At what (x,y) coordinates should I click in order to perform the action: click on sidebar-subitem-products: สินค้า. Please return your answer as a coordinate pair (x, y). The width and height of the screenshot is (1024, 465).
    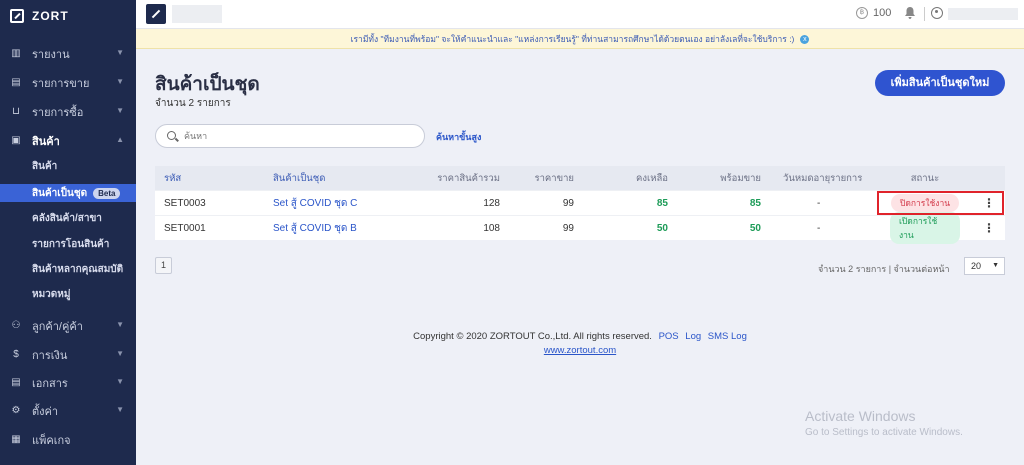
    Looking at the image, I should click on (68, 166).